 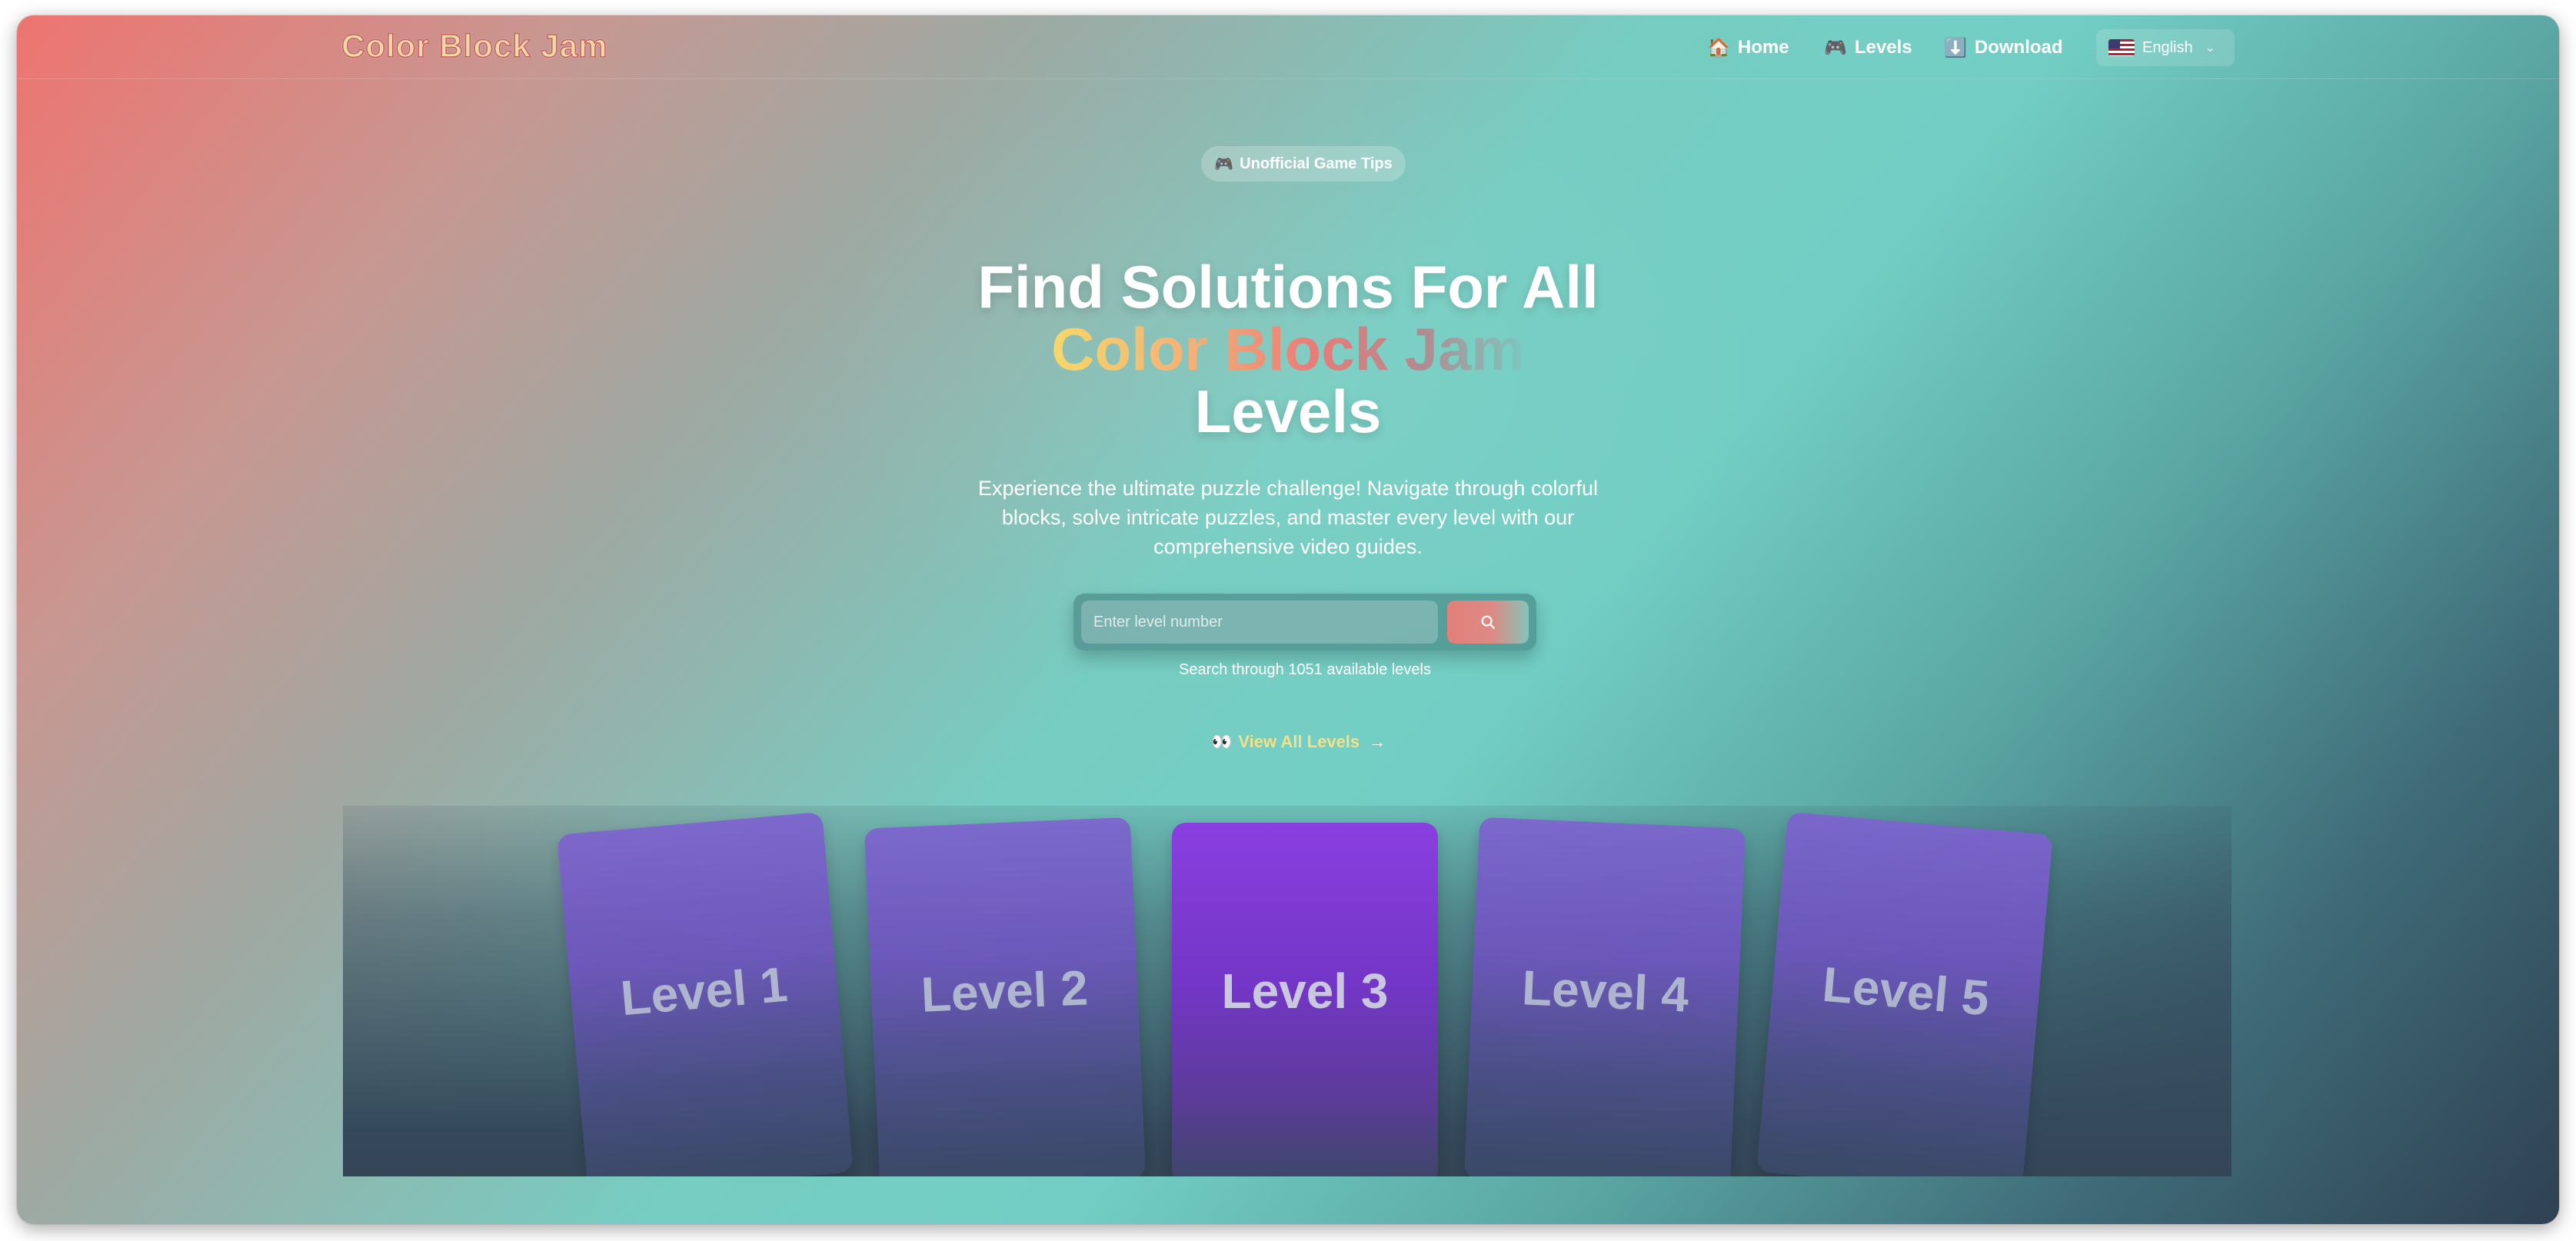 I want to click on view-all-levels-link: 👀 View All Levels →, so click(x=1298, y=742).